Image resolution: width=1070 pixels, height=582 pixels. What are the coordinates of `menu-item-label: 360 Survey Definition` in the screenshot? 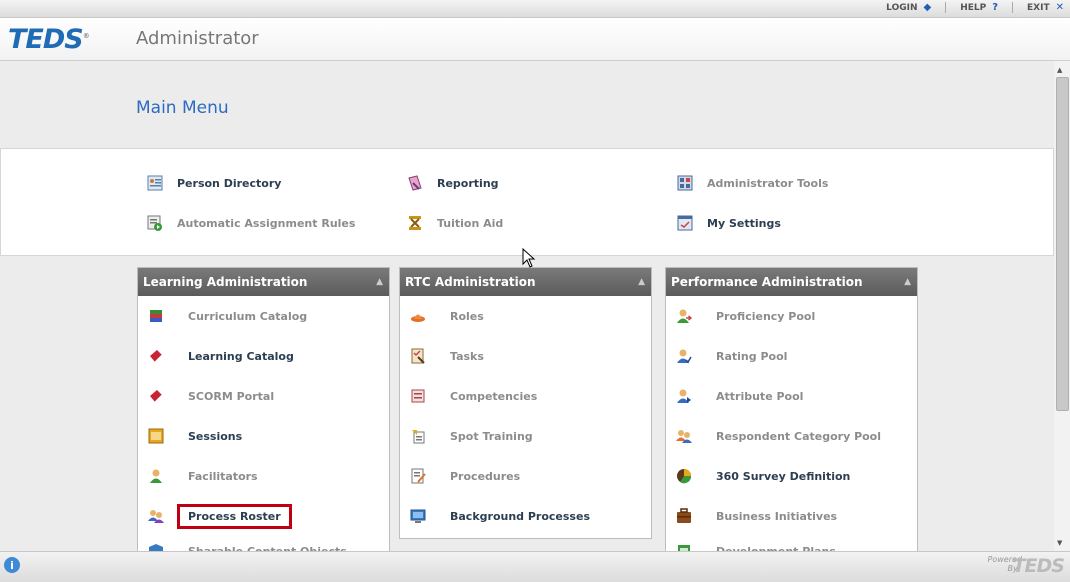 It's located at (783, 476).